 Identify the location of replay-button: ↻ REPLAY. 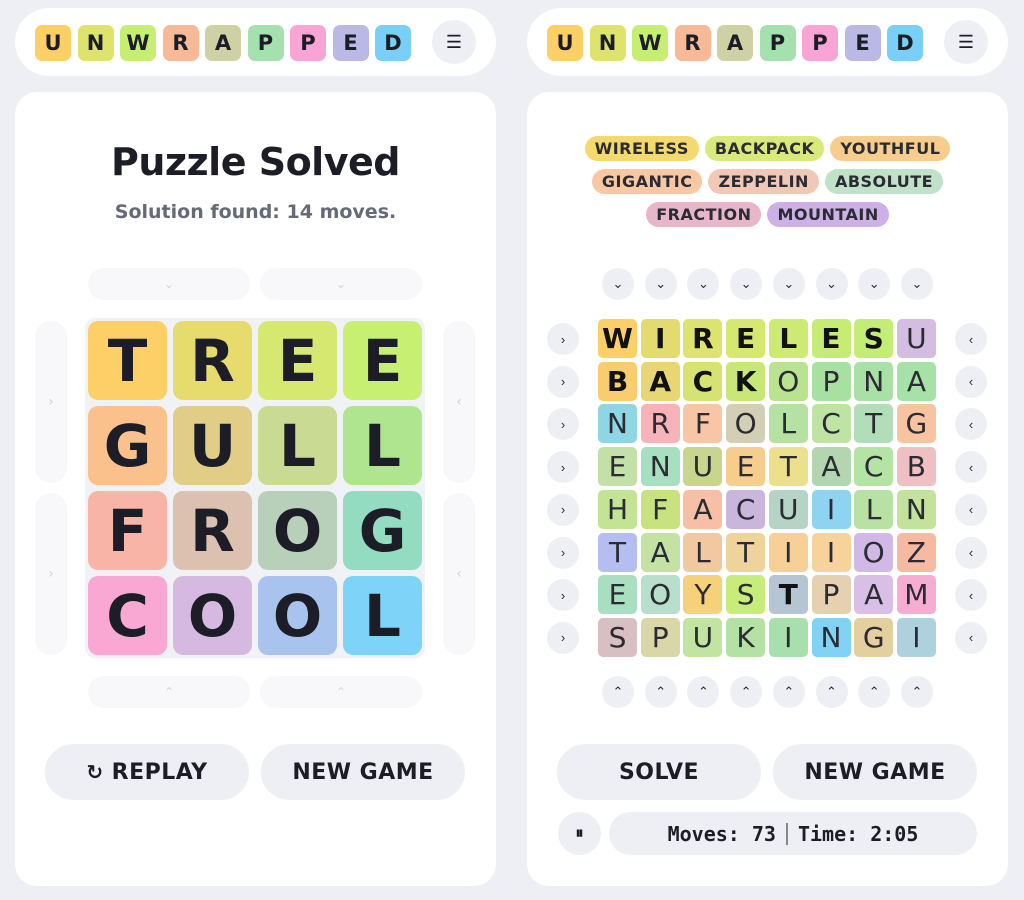
(147, 772).